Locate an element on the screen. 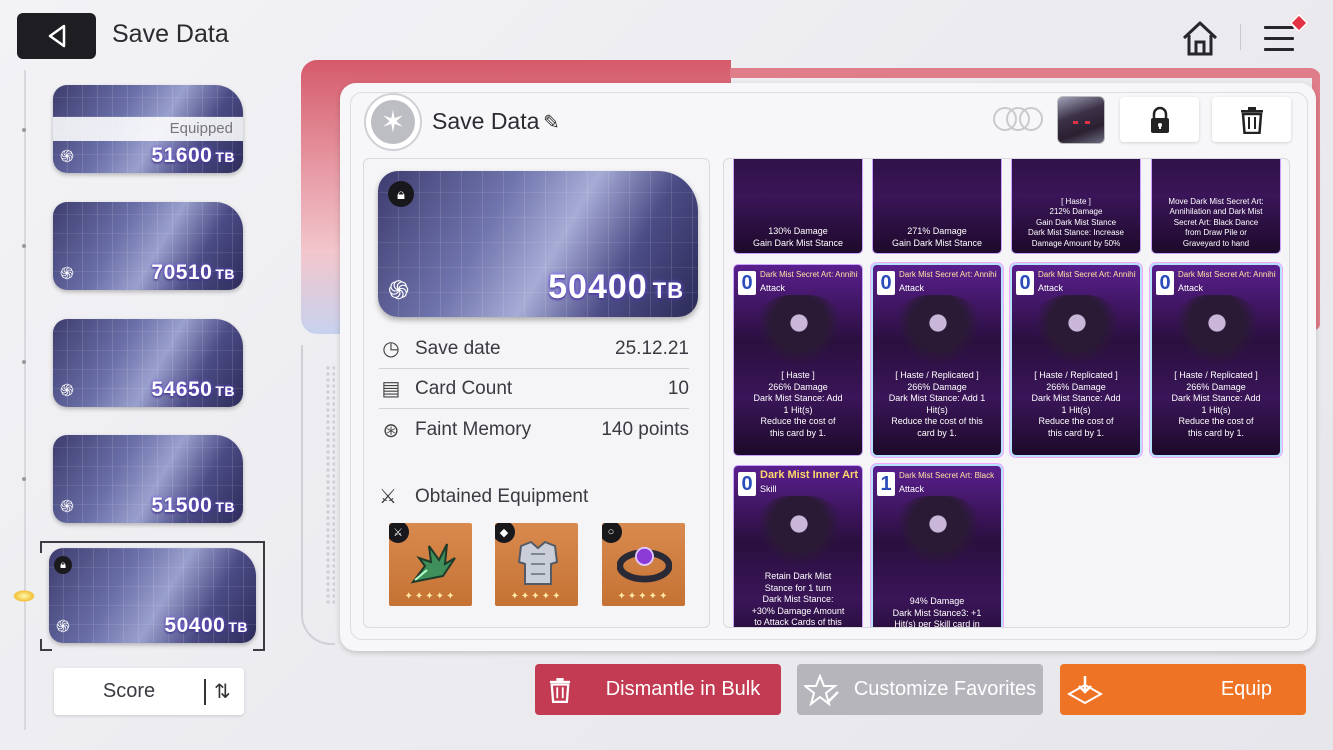  lock-button is located at coordinates (1159, 119).